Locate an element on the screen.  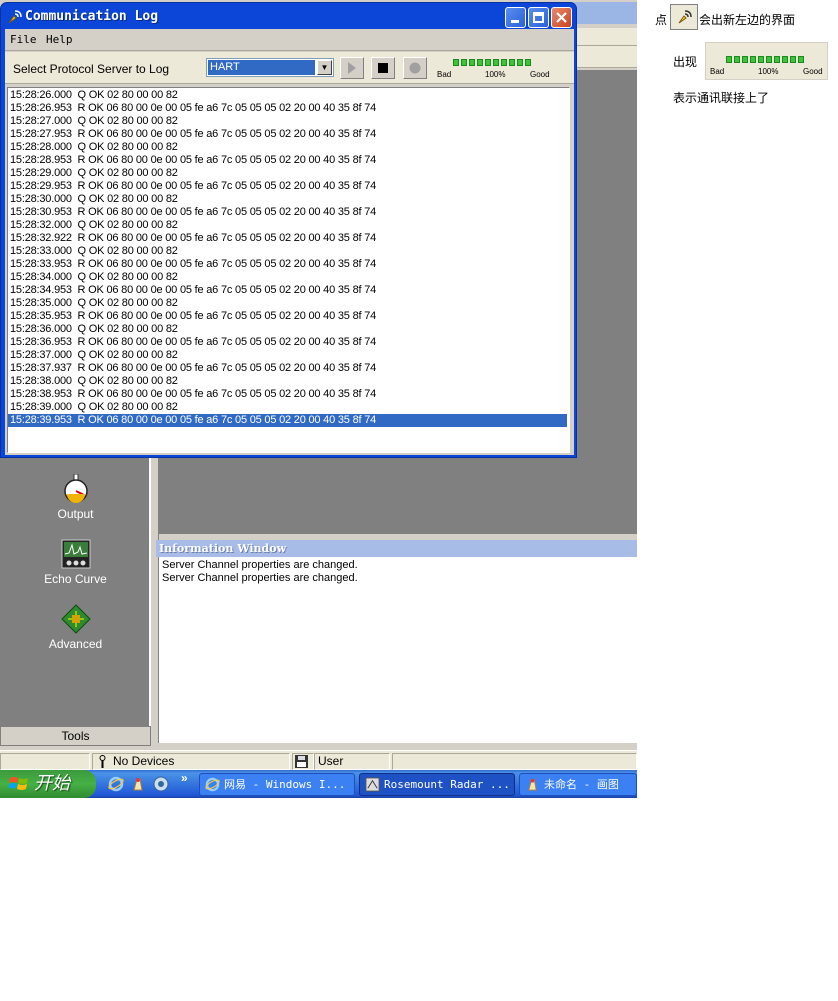
comm-log-icon is located at coordinates (685, 17).